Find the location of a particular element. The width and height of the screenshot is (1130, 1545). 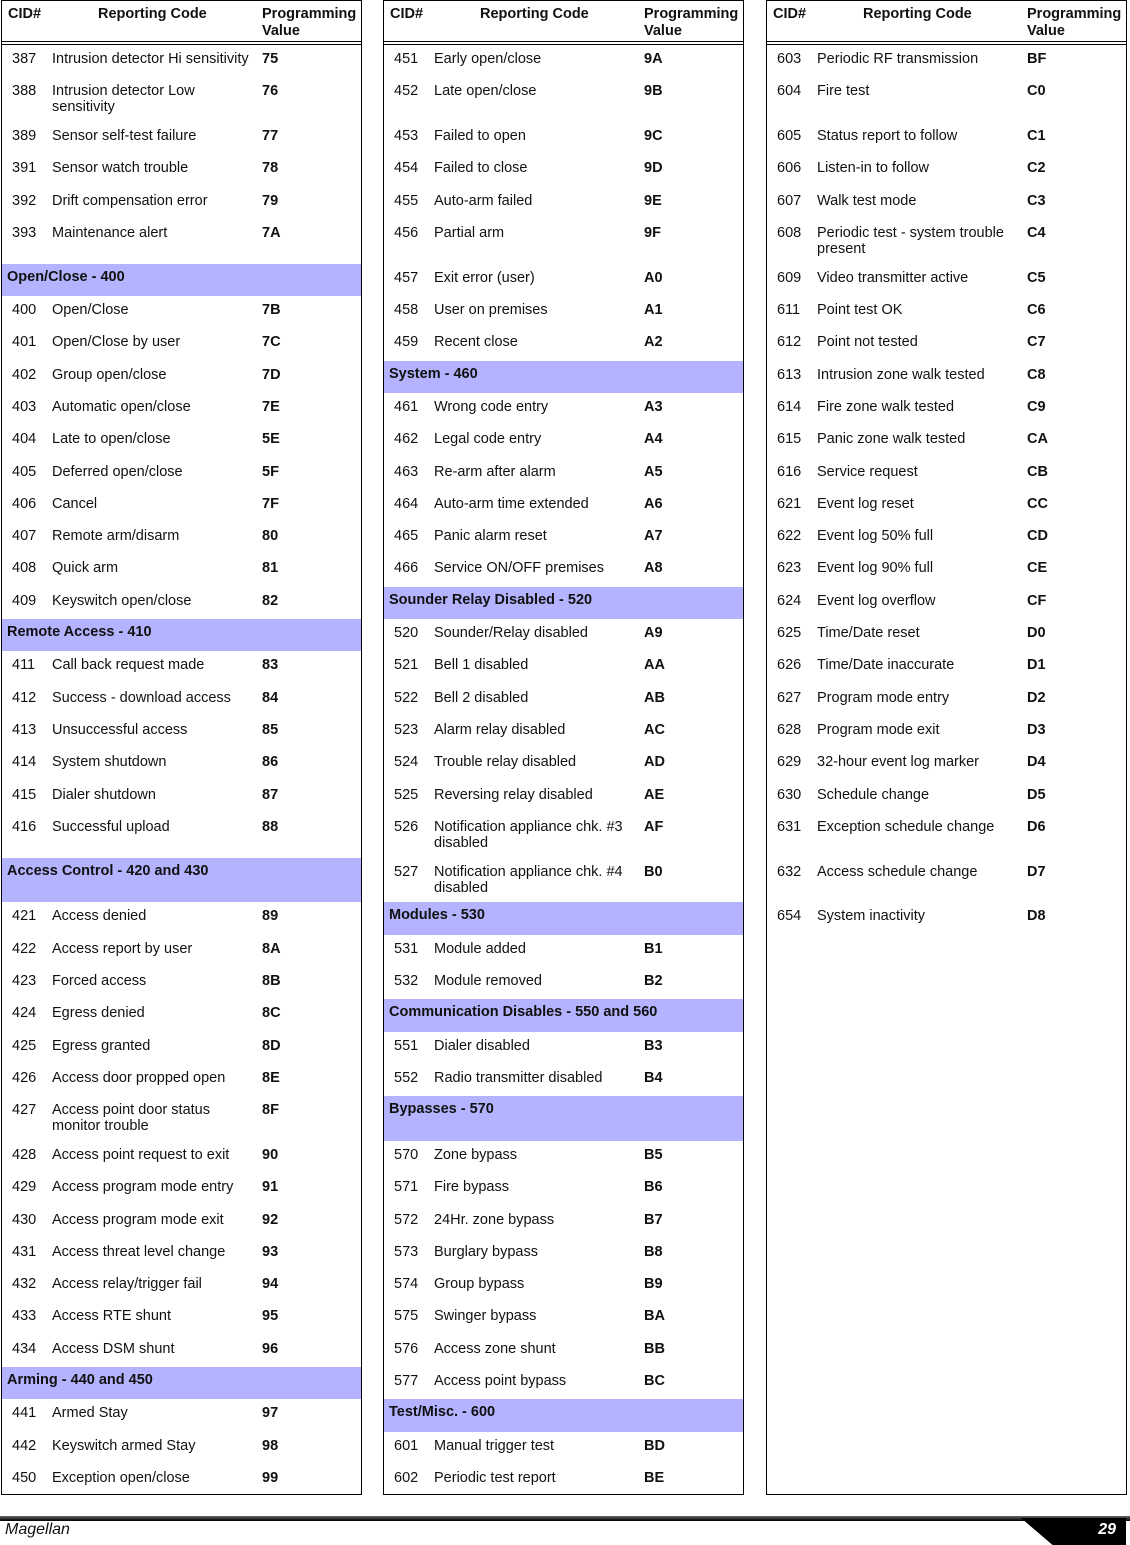

cid: 601 is located at coordinates (406, 1445).